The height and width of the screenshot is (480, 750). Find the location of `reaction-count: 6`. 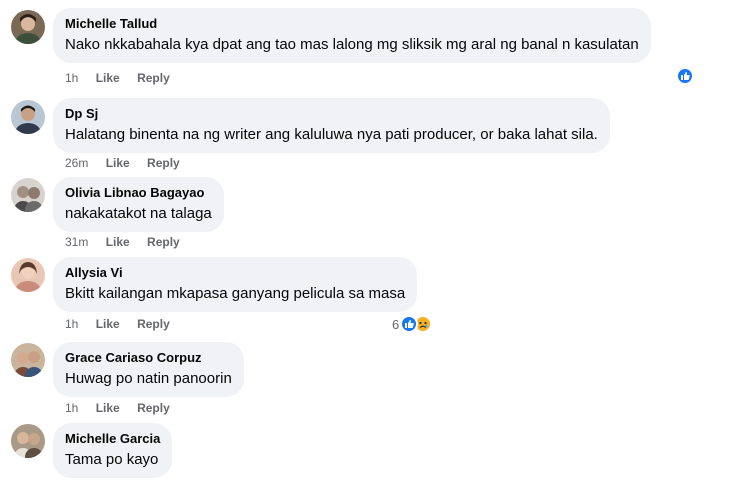

reaction-count: 6 is located at coordinates (396, 324).